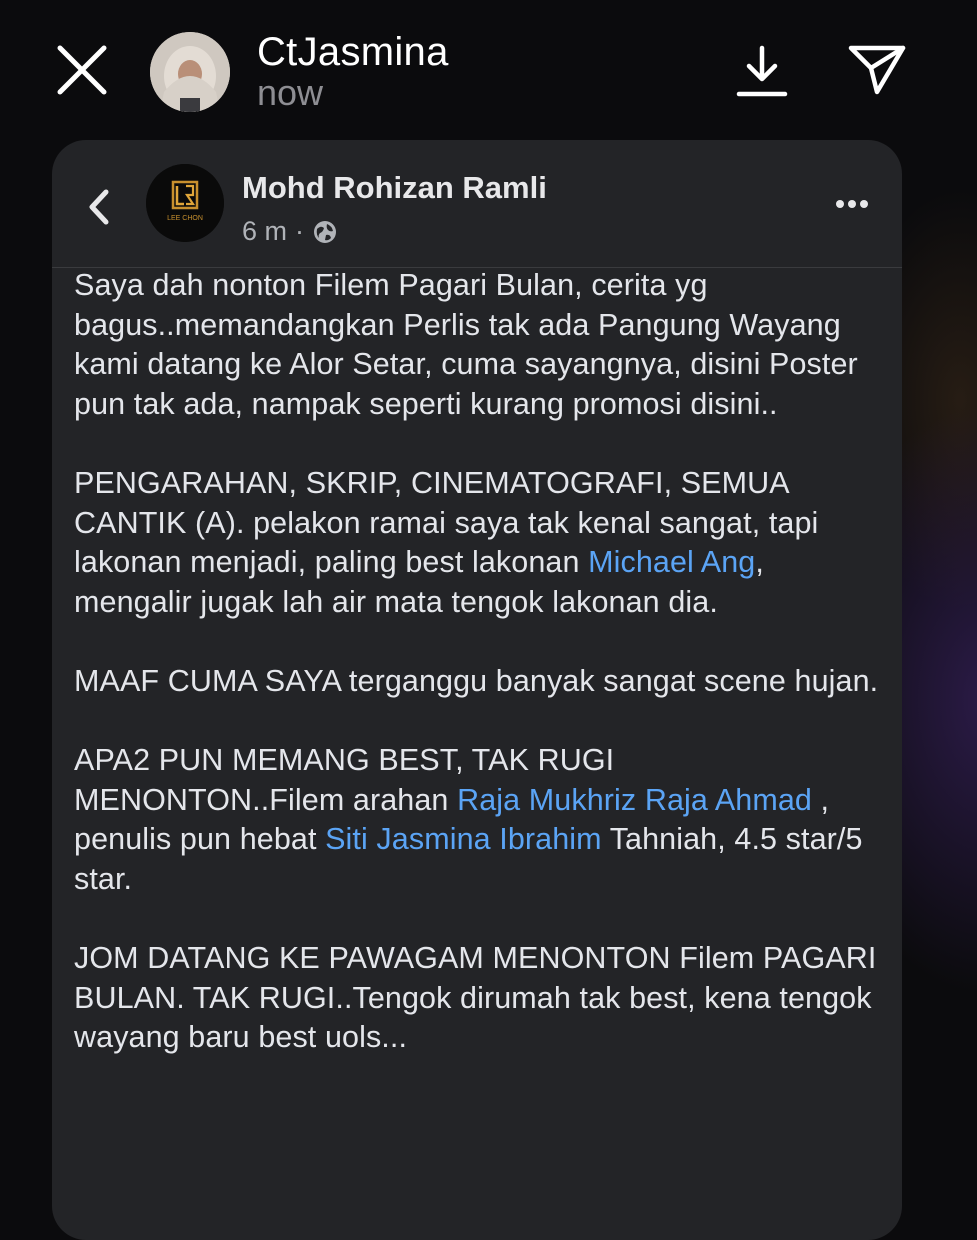 The image size is (977, 1240). I want to click on mention-link: Siti Jasmina Ibrahim, so click(463, 839).